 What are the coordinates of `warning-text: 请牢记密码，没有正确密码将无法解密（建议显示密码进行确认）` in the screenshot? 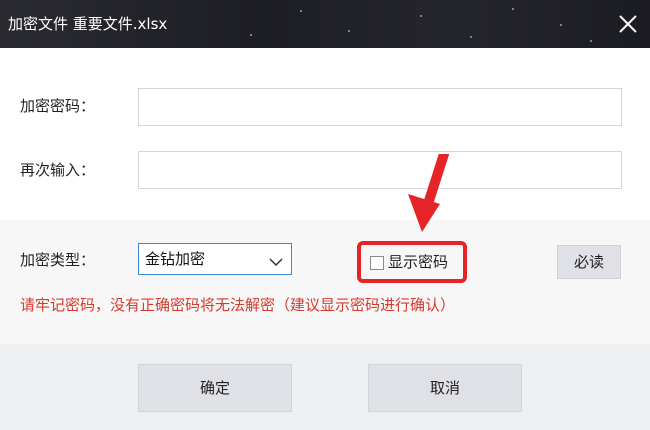 It's located at (238, 305).